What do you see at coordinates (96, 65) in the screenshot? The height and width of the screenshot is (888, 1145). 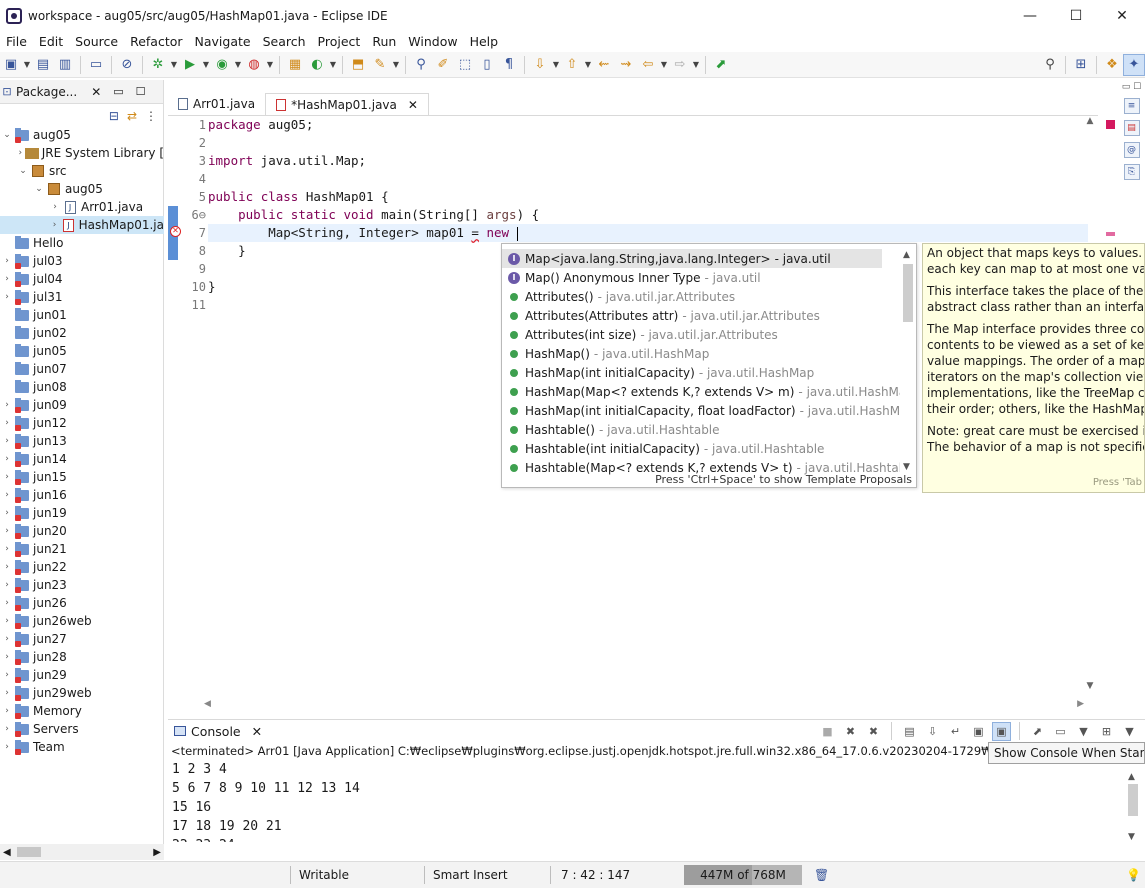 I see `terminal-icon: ▭` at bounding box center [96, 65].